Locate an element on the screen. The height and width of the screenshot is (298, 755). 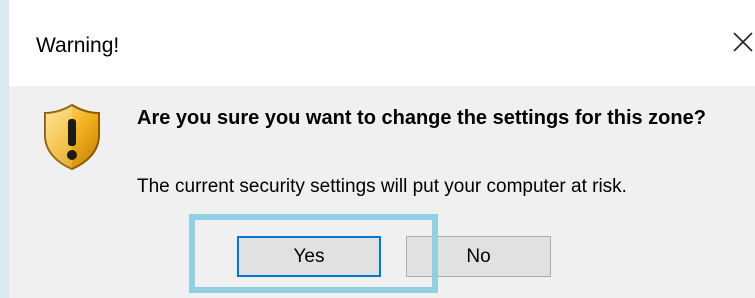
no-button: No is located at coordinates (478, 256).